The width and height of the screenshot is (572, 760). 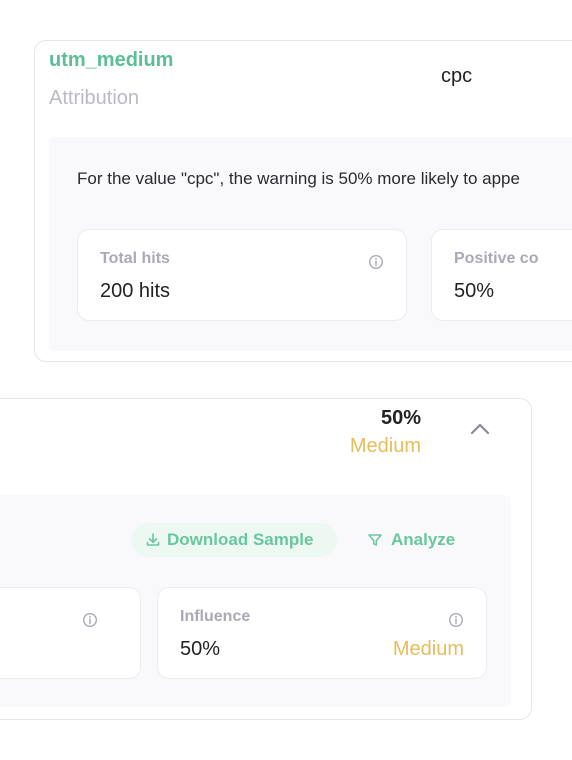 What do you see at coordinates (480, 429) in the screenshot?
I see `chevron-up-icon` at bounding box center [480, 429].